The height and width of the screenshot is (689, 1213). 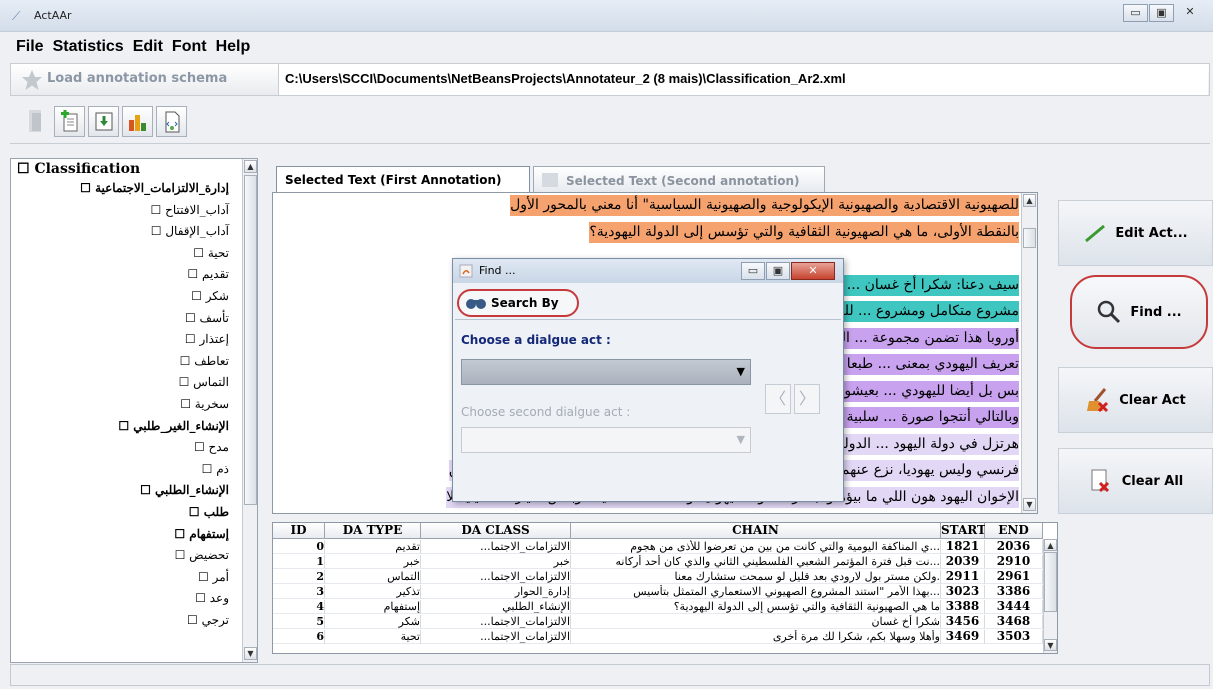 What do you see at coordinates (209, 512) in the screenshot?
I see `tree-group: طلب ☐` at bounding box center [209, 512].